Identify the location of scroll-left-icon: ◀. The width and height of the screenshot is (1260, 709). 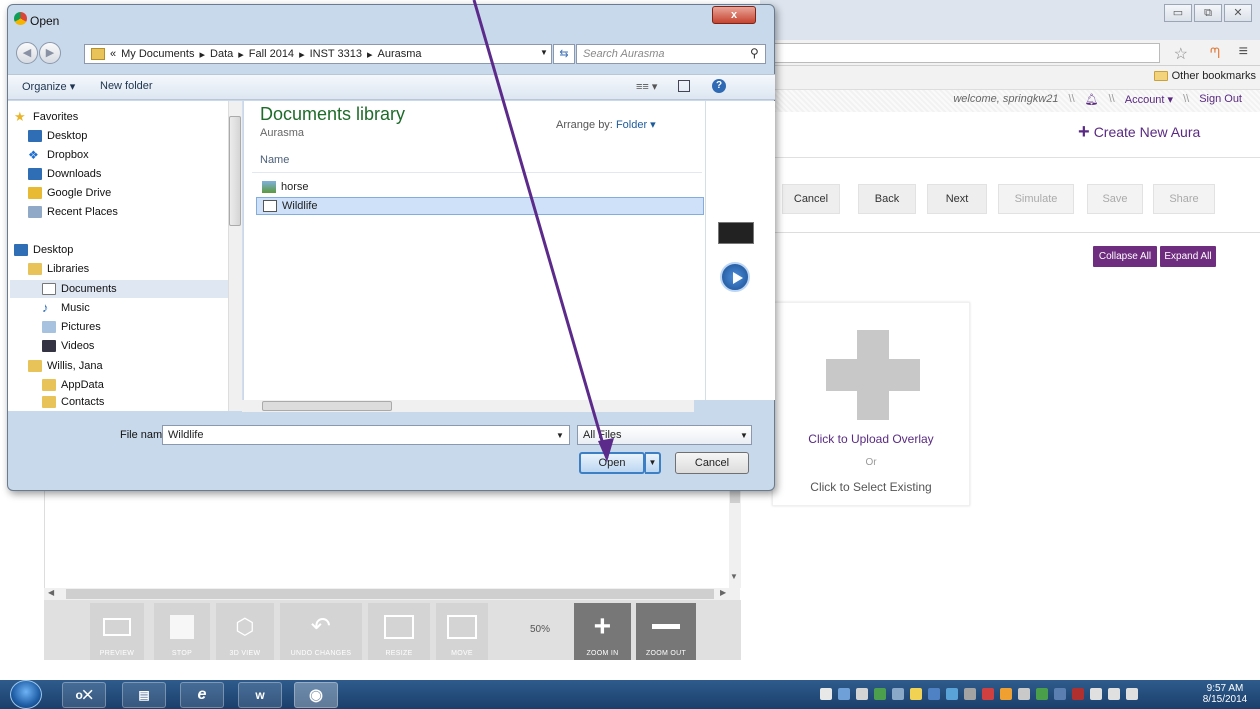
(51, 592).